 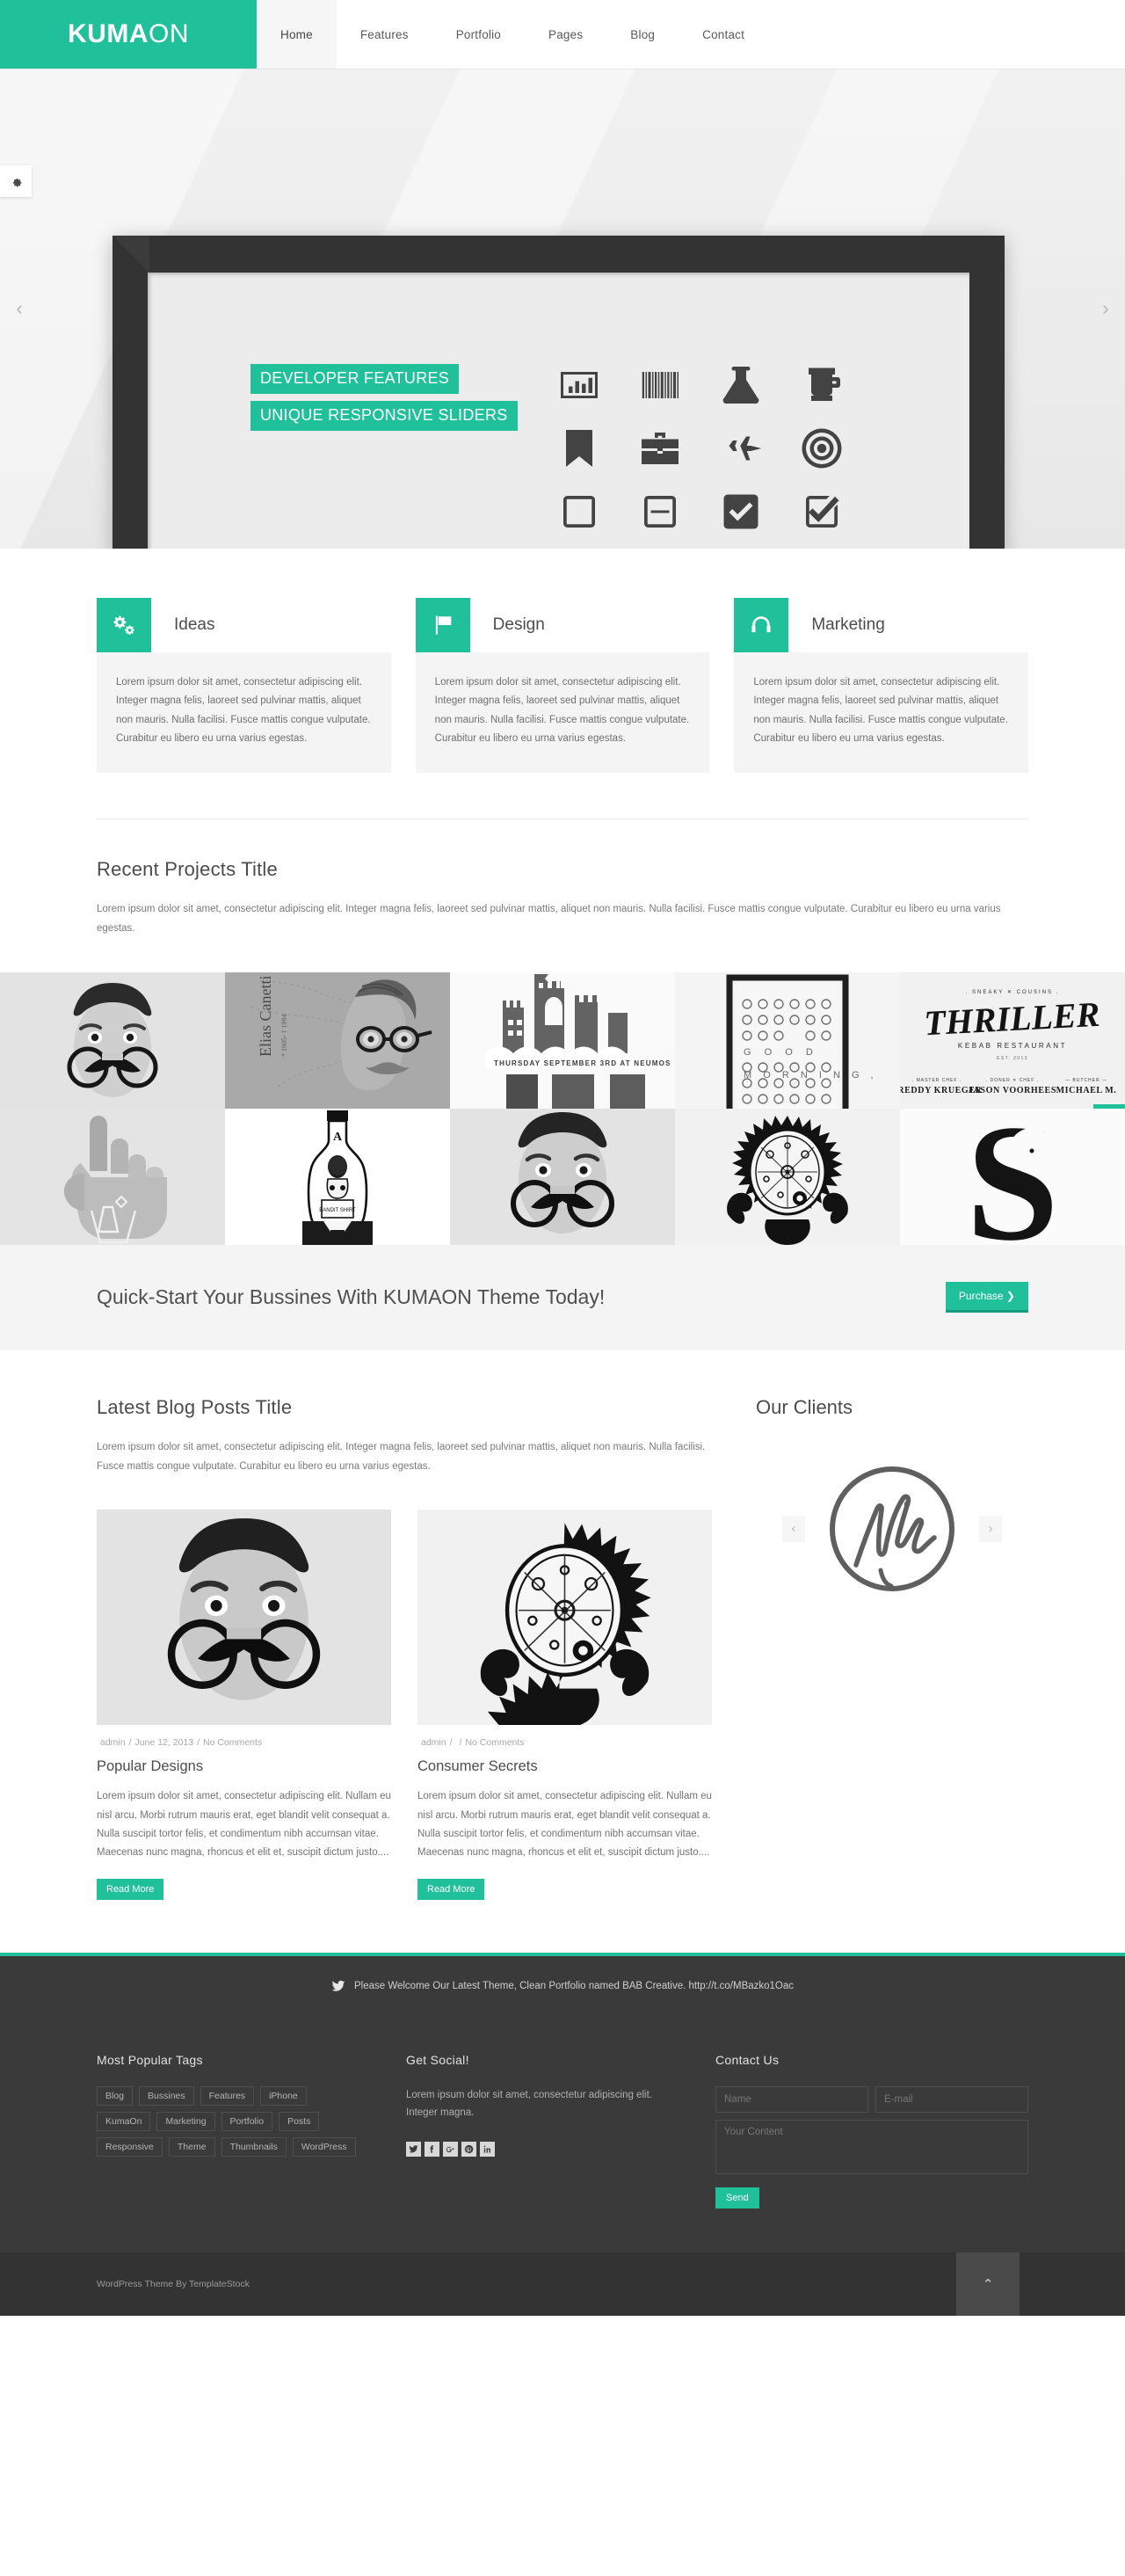 I want to click on social-link-twitter, so click(x=413, y=2149).